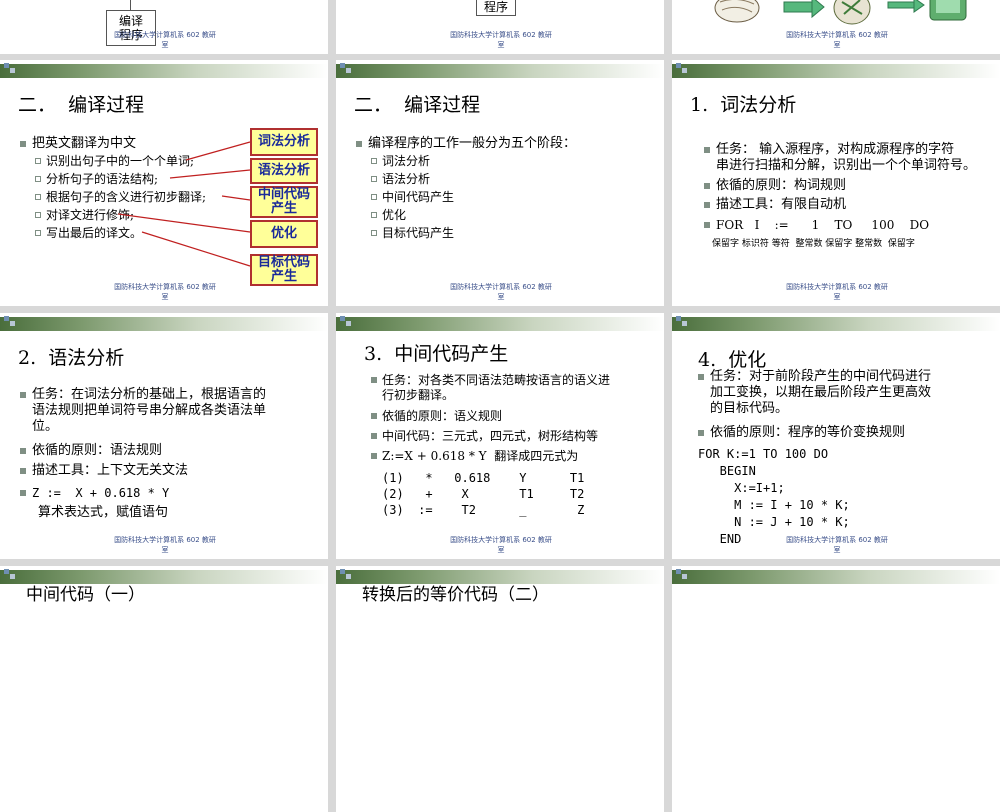 This screenshot has height=812, width=1000. Describe the element at coordinates (821, 392) in the screenshot. I see `bullet-text-2: 加工变换，以期在最后阶段产生更高效` at that location.